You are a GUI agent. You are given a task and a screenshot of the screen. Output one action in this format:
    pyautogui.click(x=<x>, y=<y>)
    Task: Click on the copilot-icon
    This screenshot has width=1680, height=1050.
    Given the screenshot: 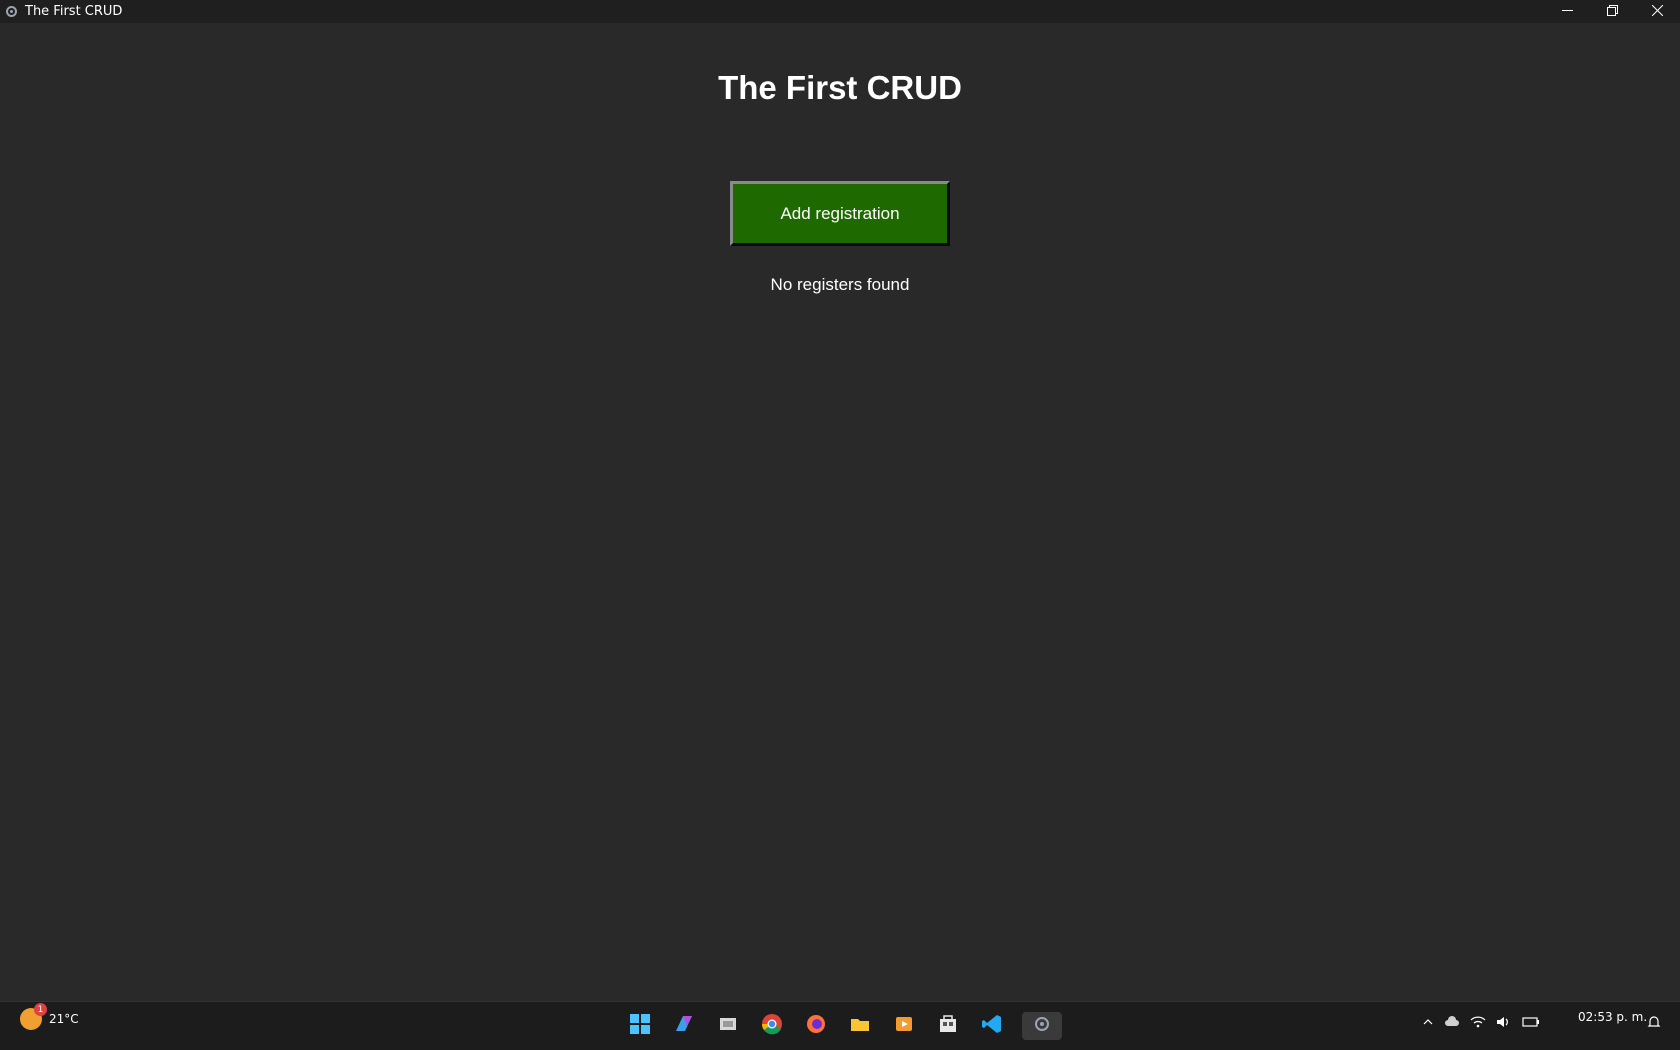 What is the action you would take?
    pyautogui.click(x=684, y=1026)
    